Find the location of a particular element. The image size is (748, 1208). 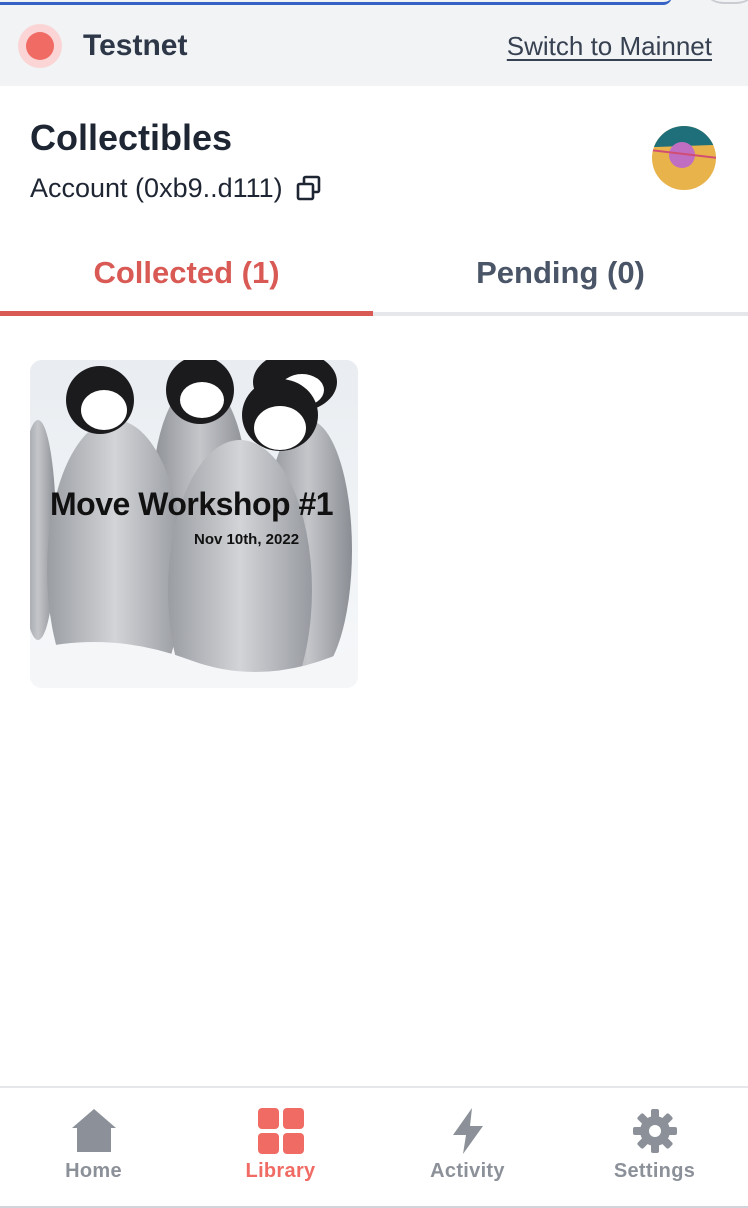

nav-library: Library is located at coordinates (280, 1147).